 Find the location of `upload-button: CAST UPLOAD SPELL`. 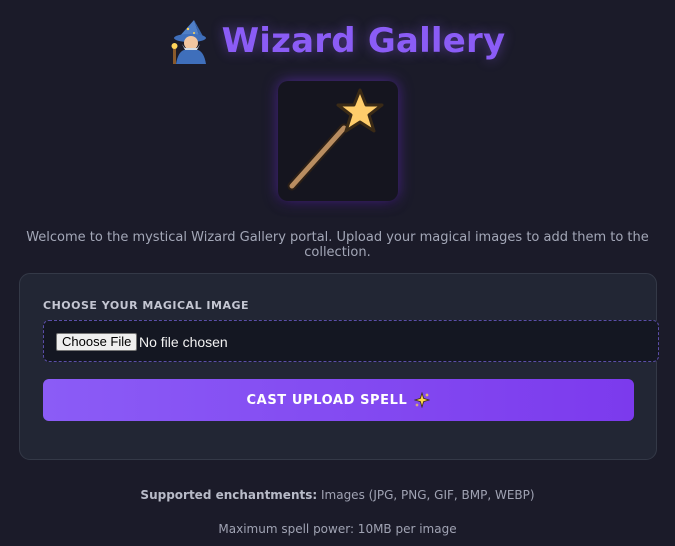

upload-button: CAST UPLOAD SPELL is located at coordinates (338, 400).